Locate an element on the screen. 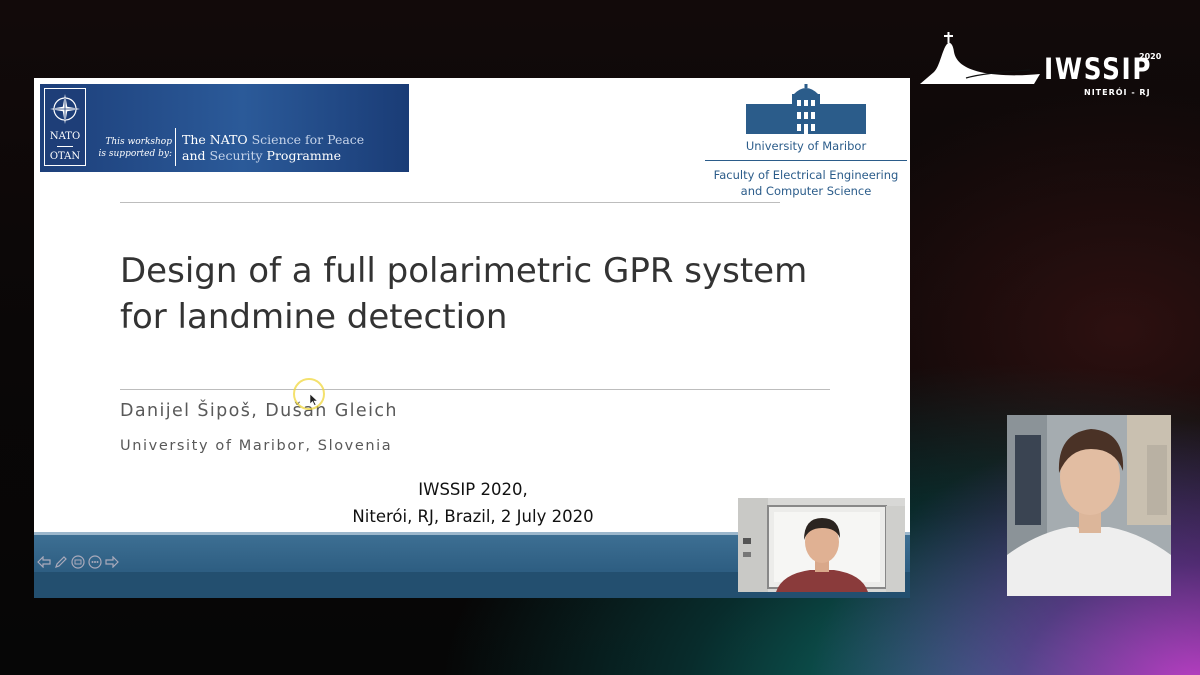 Image resolution: width=1200 pixels, height=675 pixels. event-logo-name: IWSSIP is located at coordinates (1098, 69).